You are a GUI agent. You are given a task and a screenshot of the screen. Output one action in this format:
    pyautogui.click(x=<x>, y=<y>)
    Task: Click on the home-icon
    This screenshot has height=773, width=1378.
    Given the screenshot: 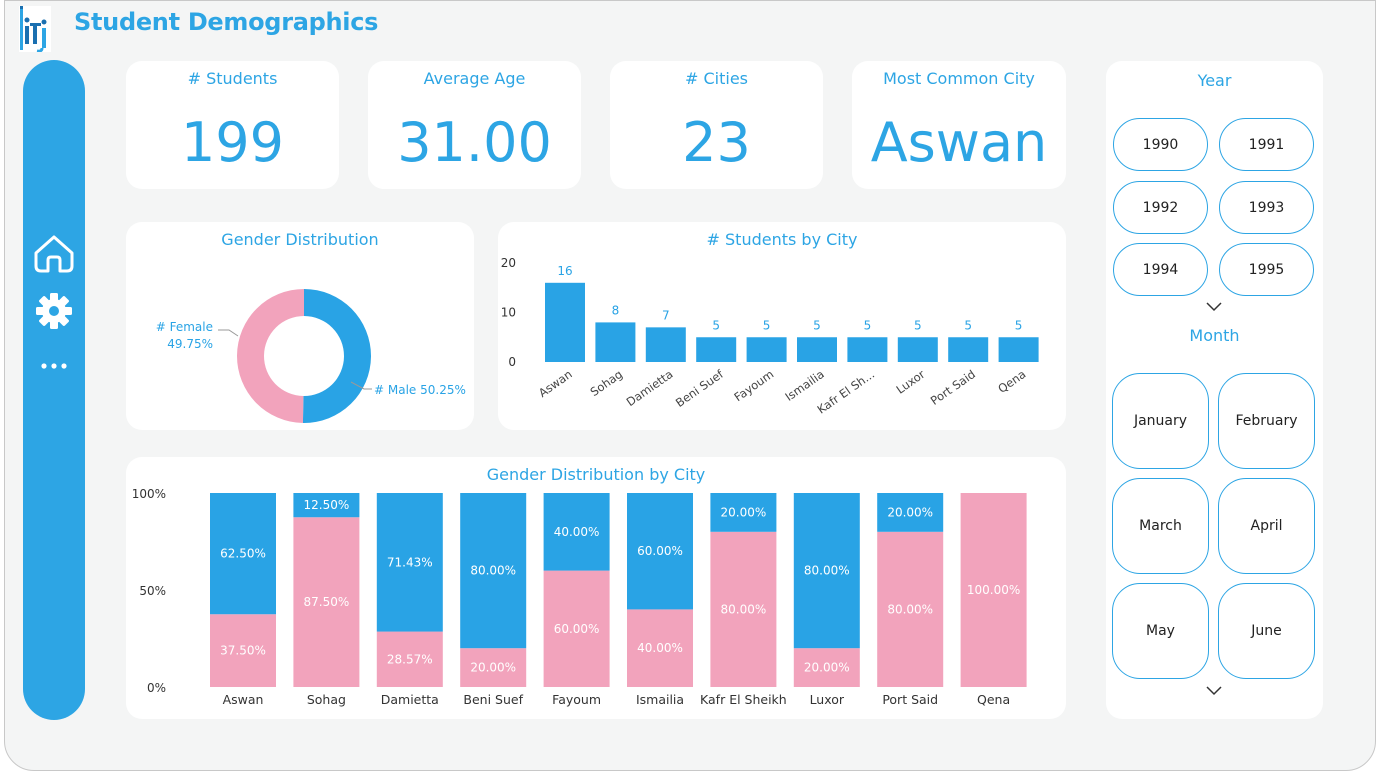 What is the action you would take?
    pyautogui.click(x=54, y=253)
    